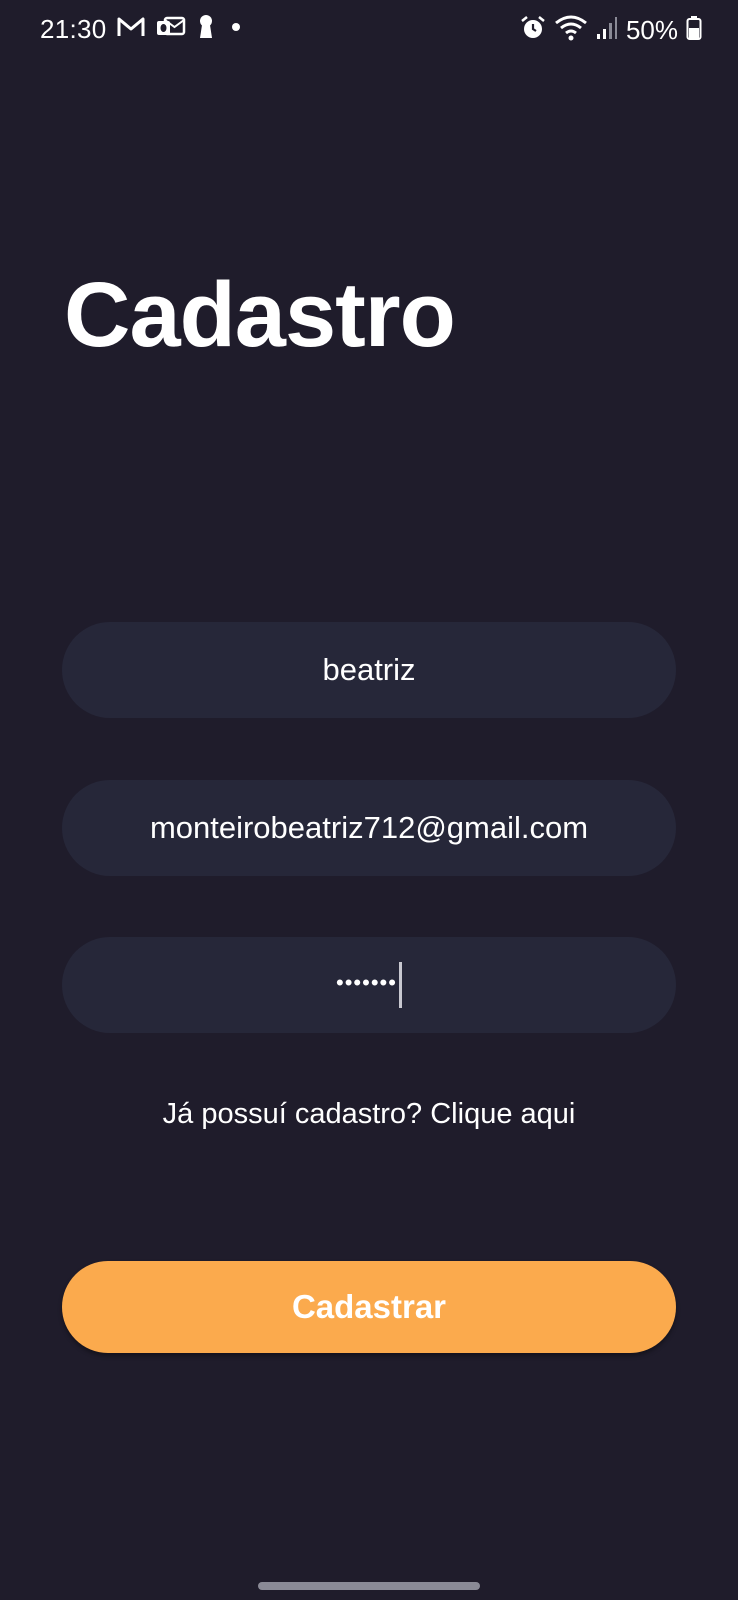  I want to click on email-field: monteirobeatriz712@gmail.com, so click(369, 828).